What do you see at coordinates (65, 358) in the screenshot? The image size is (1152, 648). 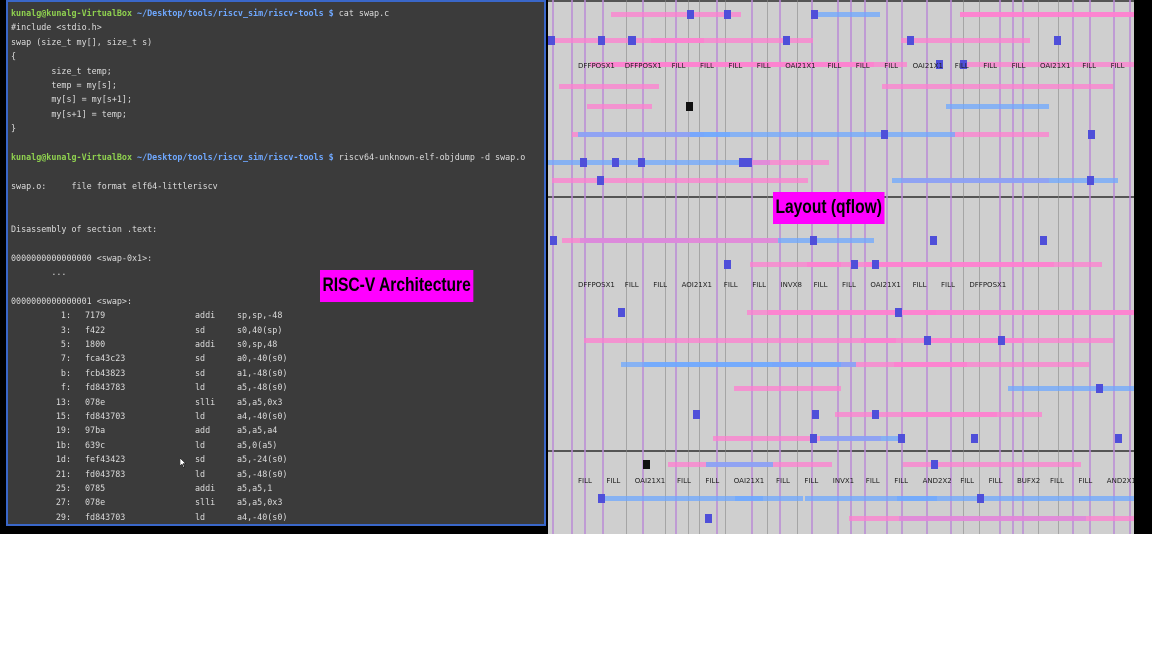 I see `disassembly-address: 7:` at bounding box center [65, 358].